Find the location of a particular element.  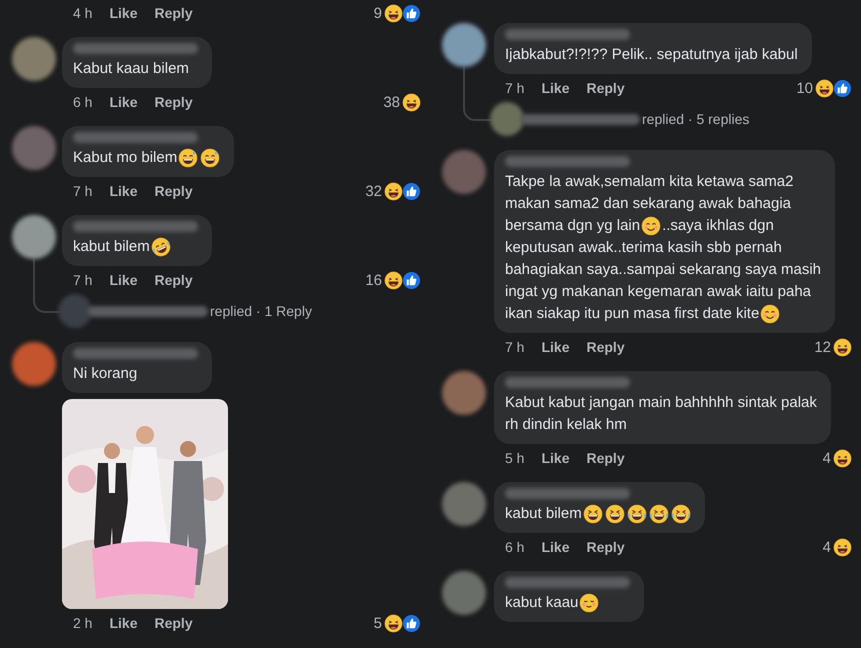

comment-text: Kabut mo bilem is located at coordinates (125, 158).